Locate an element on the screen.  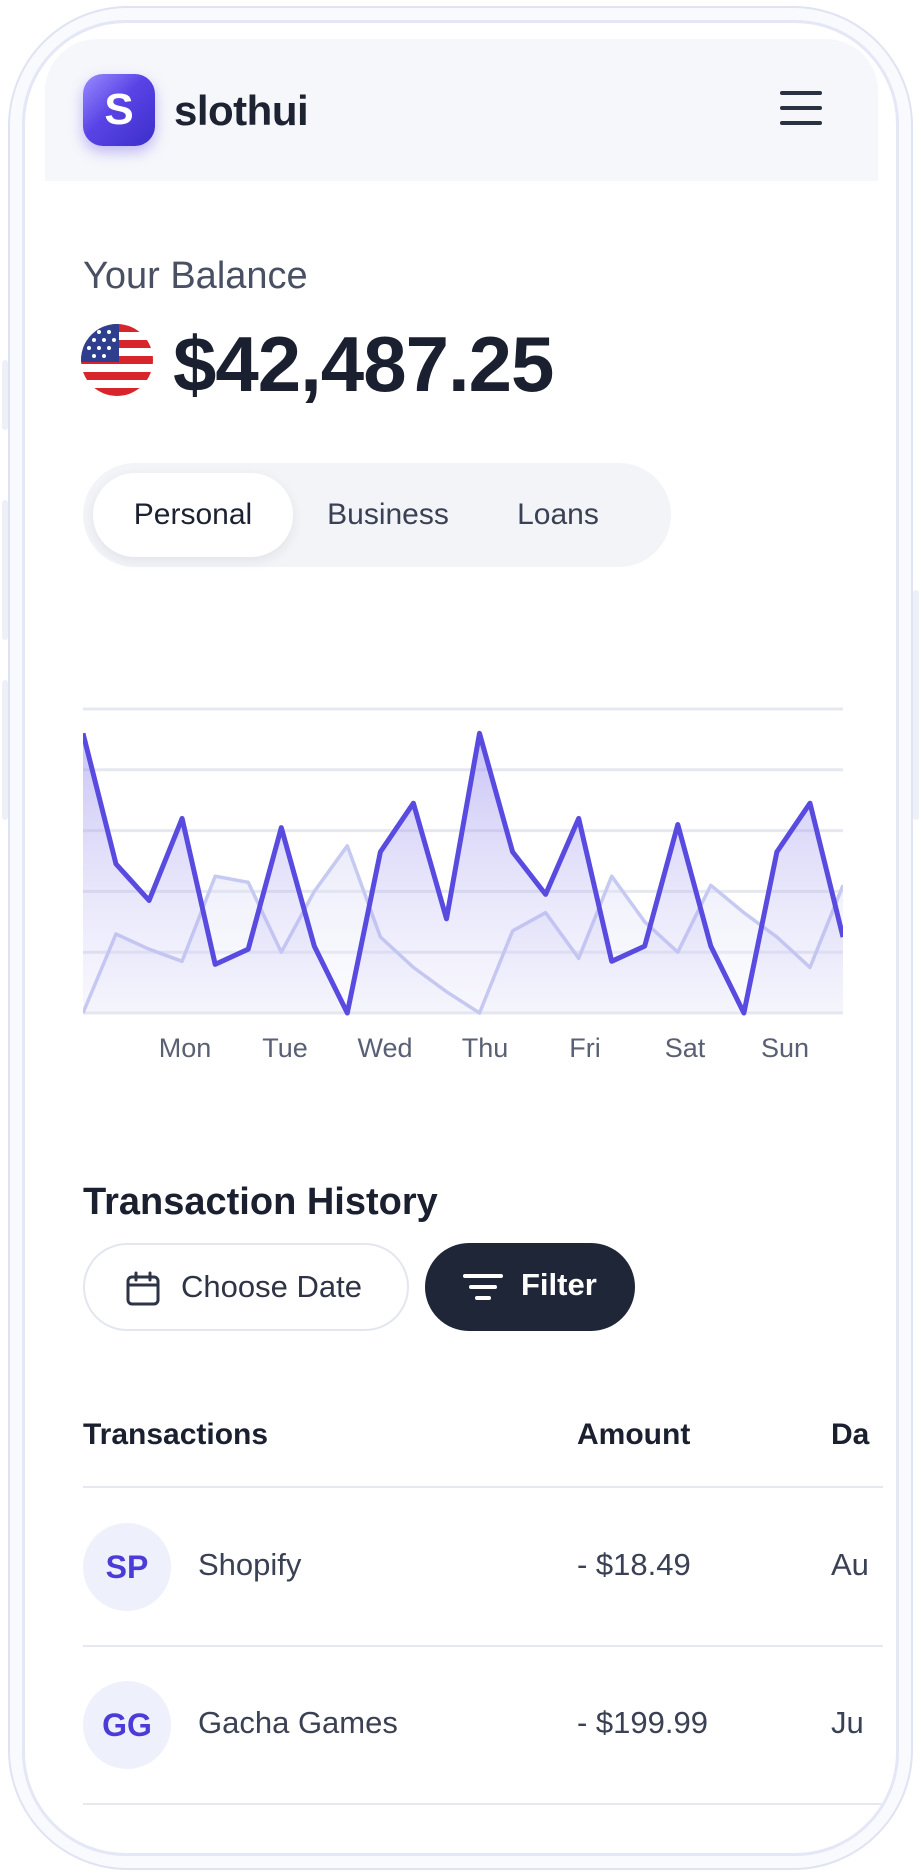
column-header-amount: Amount is located at coordinates (633, 1435).